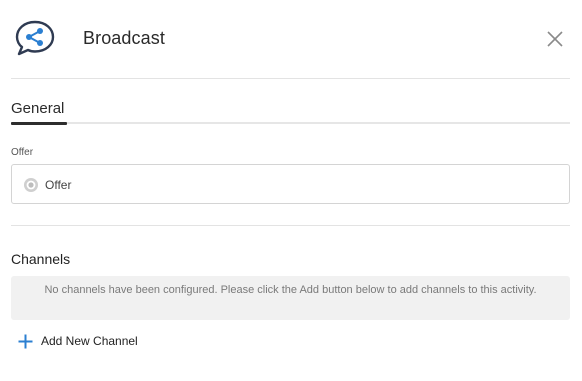  What do you see at coordinates (39, 123) in the screenshot?
I see `tab-active-indicator` at bounding box center [39, 123].